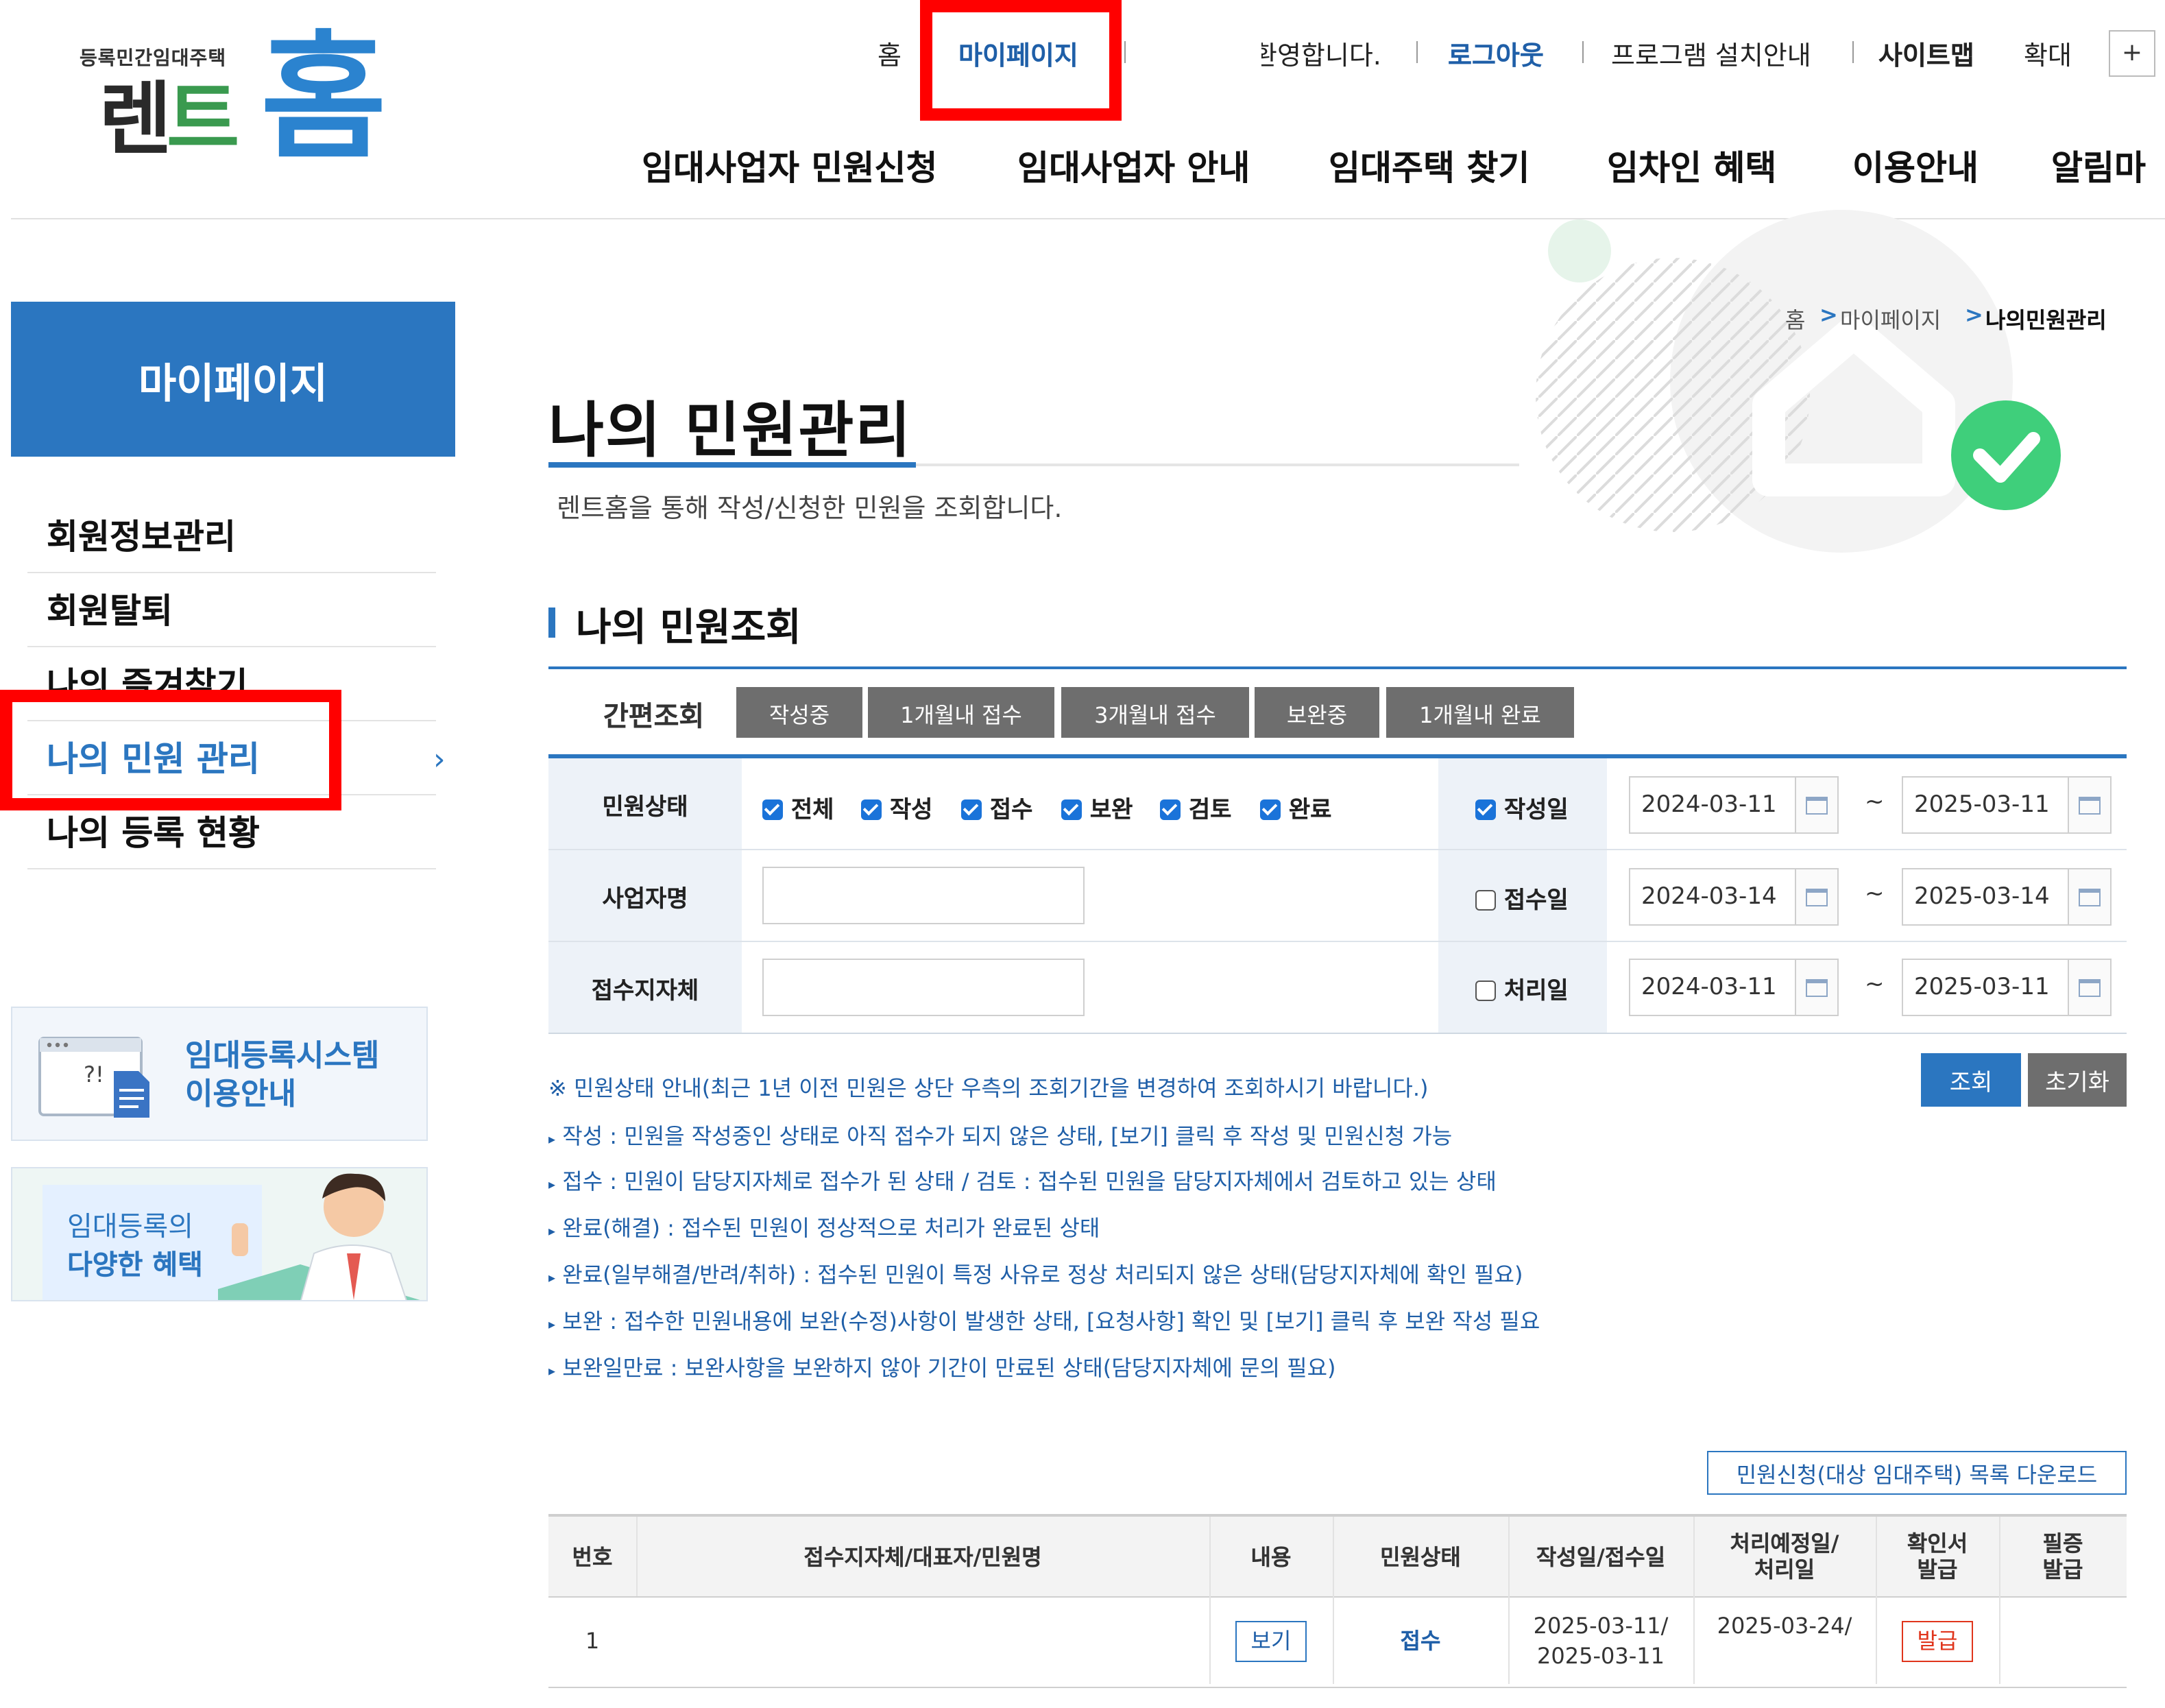 Image resolution: width=2165 pixels, height=1708 pixels. What do you see at coordinates (812, 811) in the screenshot?
I see `status-check-label: 전체` at bounding box center [812, 811].